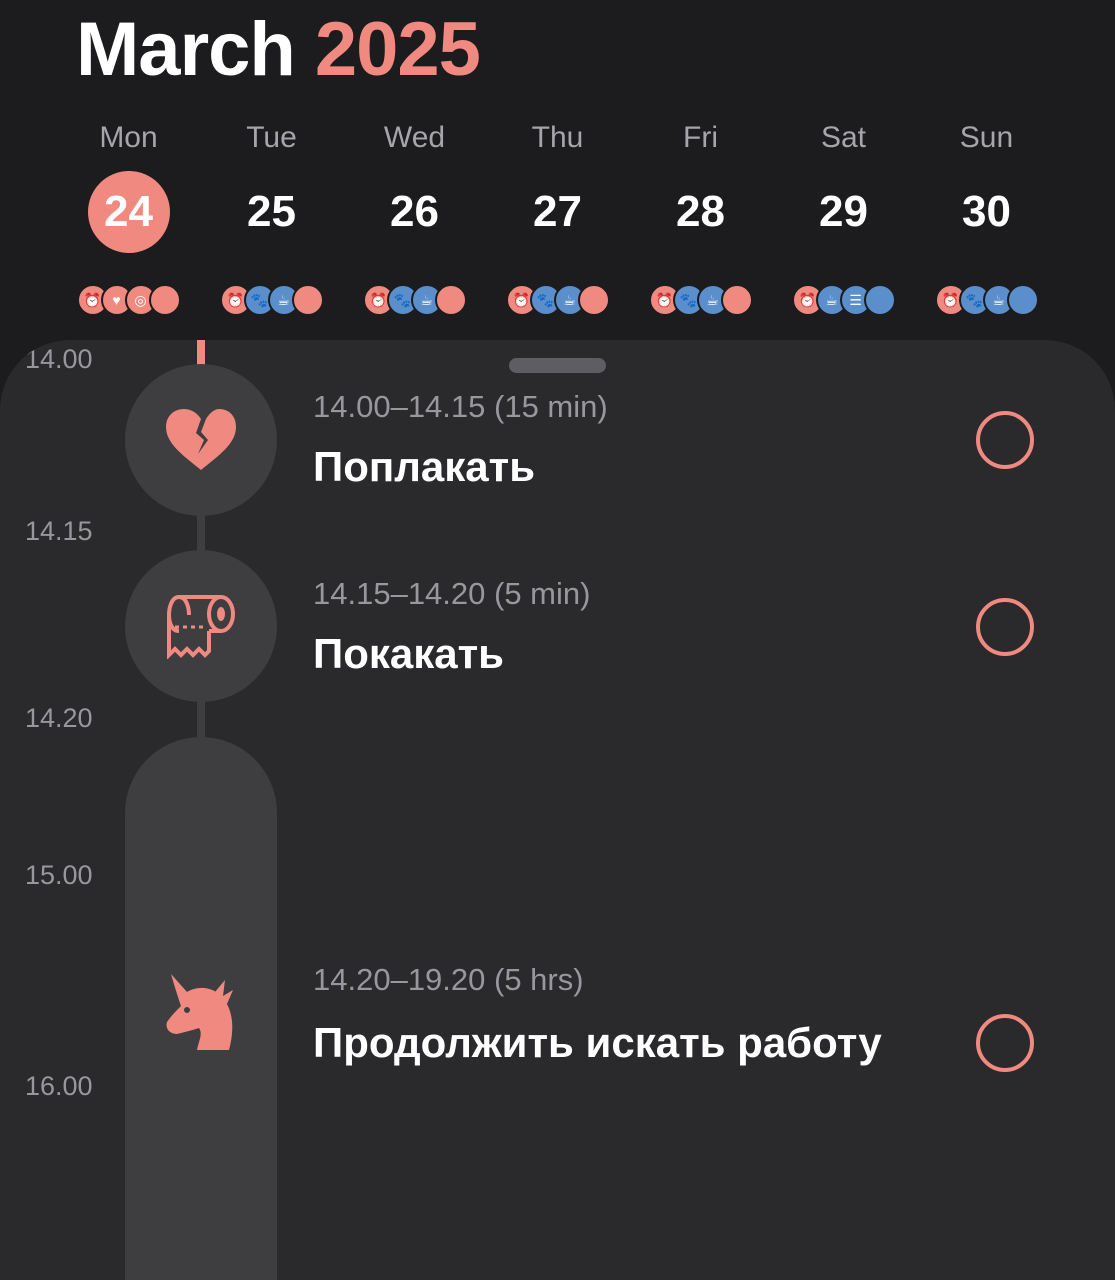 This screenshot has height=1280, width=1115. I want to click on day-of-week-label: Sat, so click(843, 137).